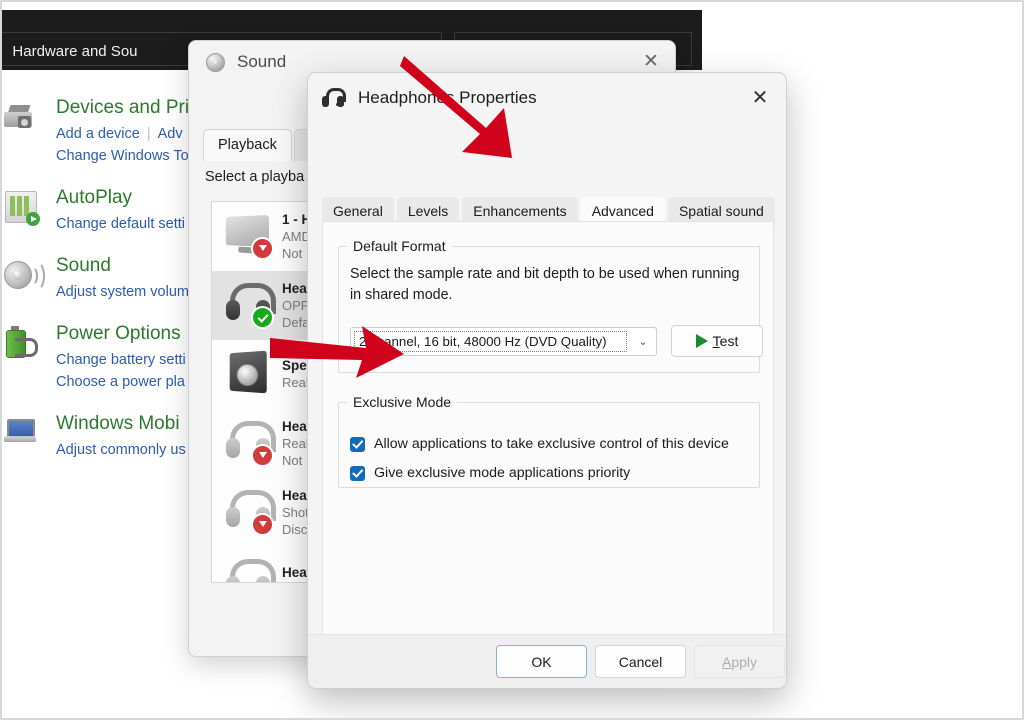 The width and height of the screenshot is (1024, 720). I want to click on device-name: Spe, so click(294, 365).